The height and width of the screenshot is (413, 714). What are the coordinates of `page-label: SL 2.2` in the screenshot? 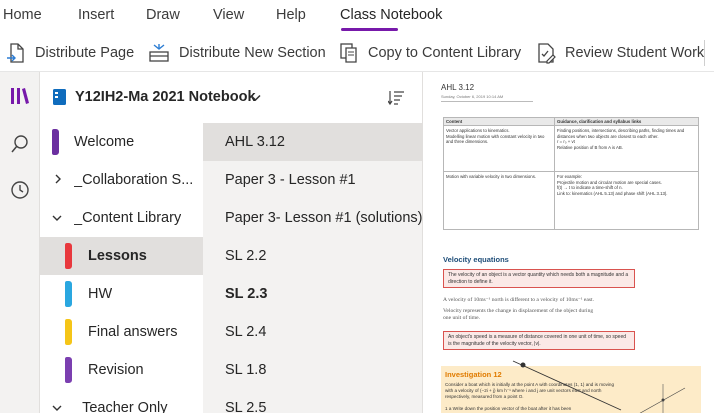 It's located at (246, 256).